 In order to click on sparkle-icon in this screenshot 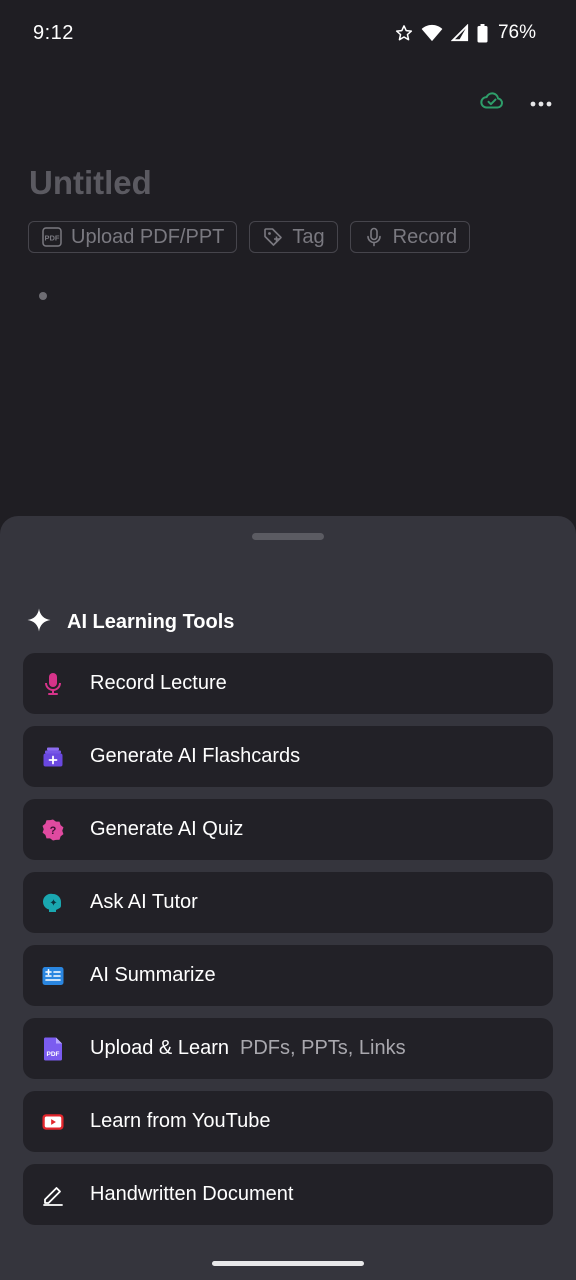, I will do `click(39, 622)`.